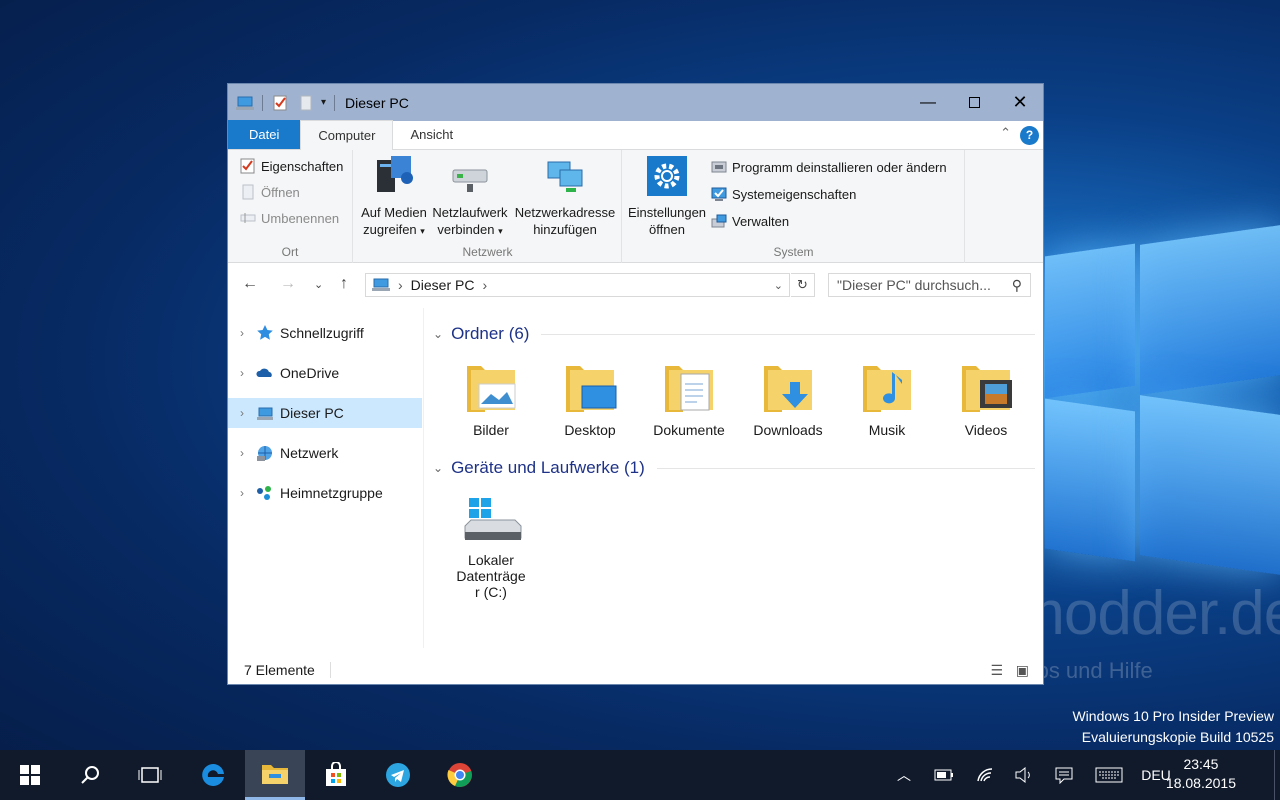 This screenshot has height=800, width=1280. I want to click on music-folder-icon, so click(887, 389).